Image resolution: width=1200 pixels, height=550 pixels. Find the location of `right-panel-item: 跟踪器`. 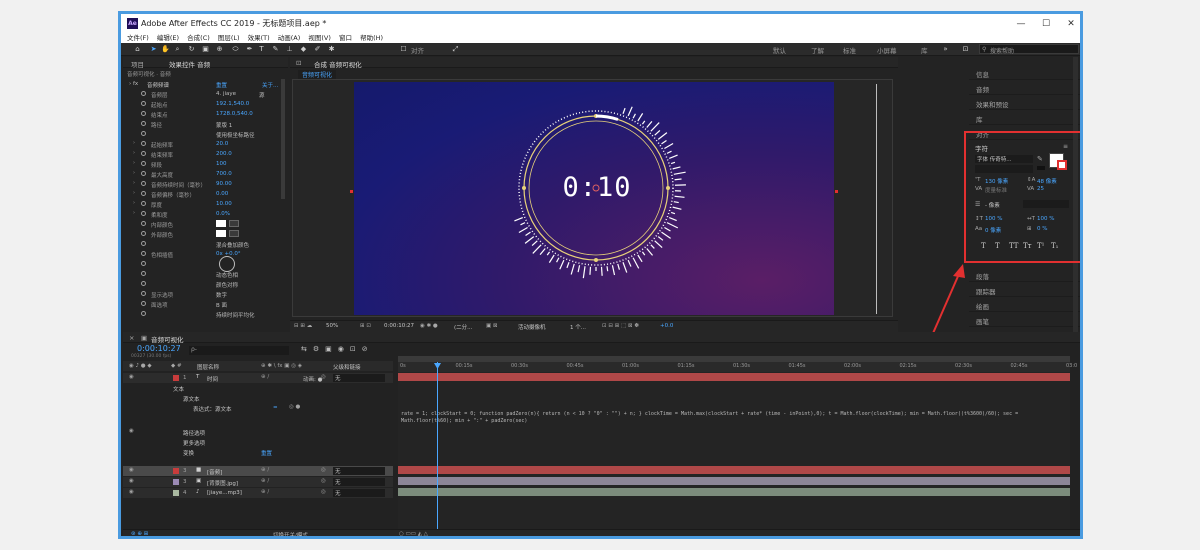

right-panel-item: 跟踪器 is located at coordinates (1024, 289).